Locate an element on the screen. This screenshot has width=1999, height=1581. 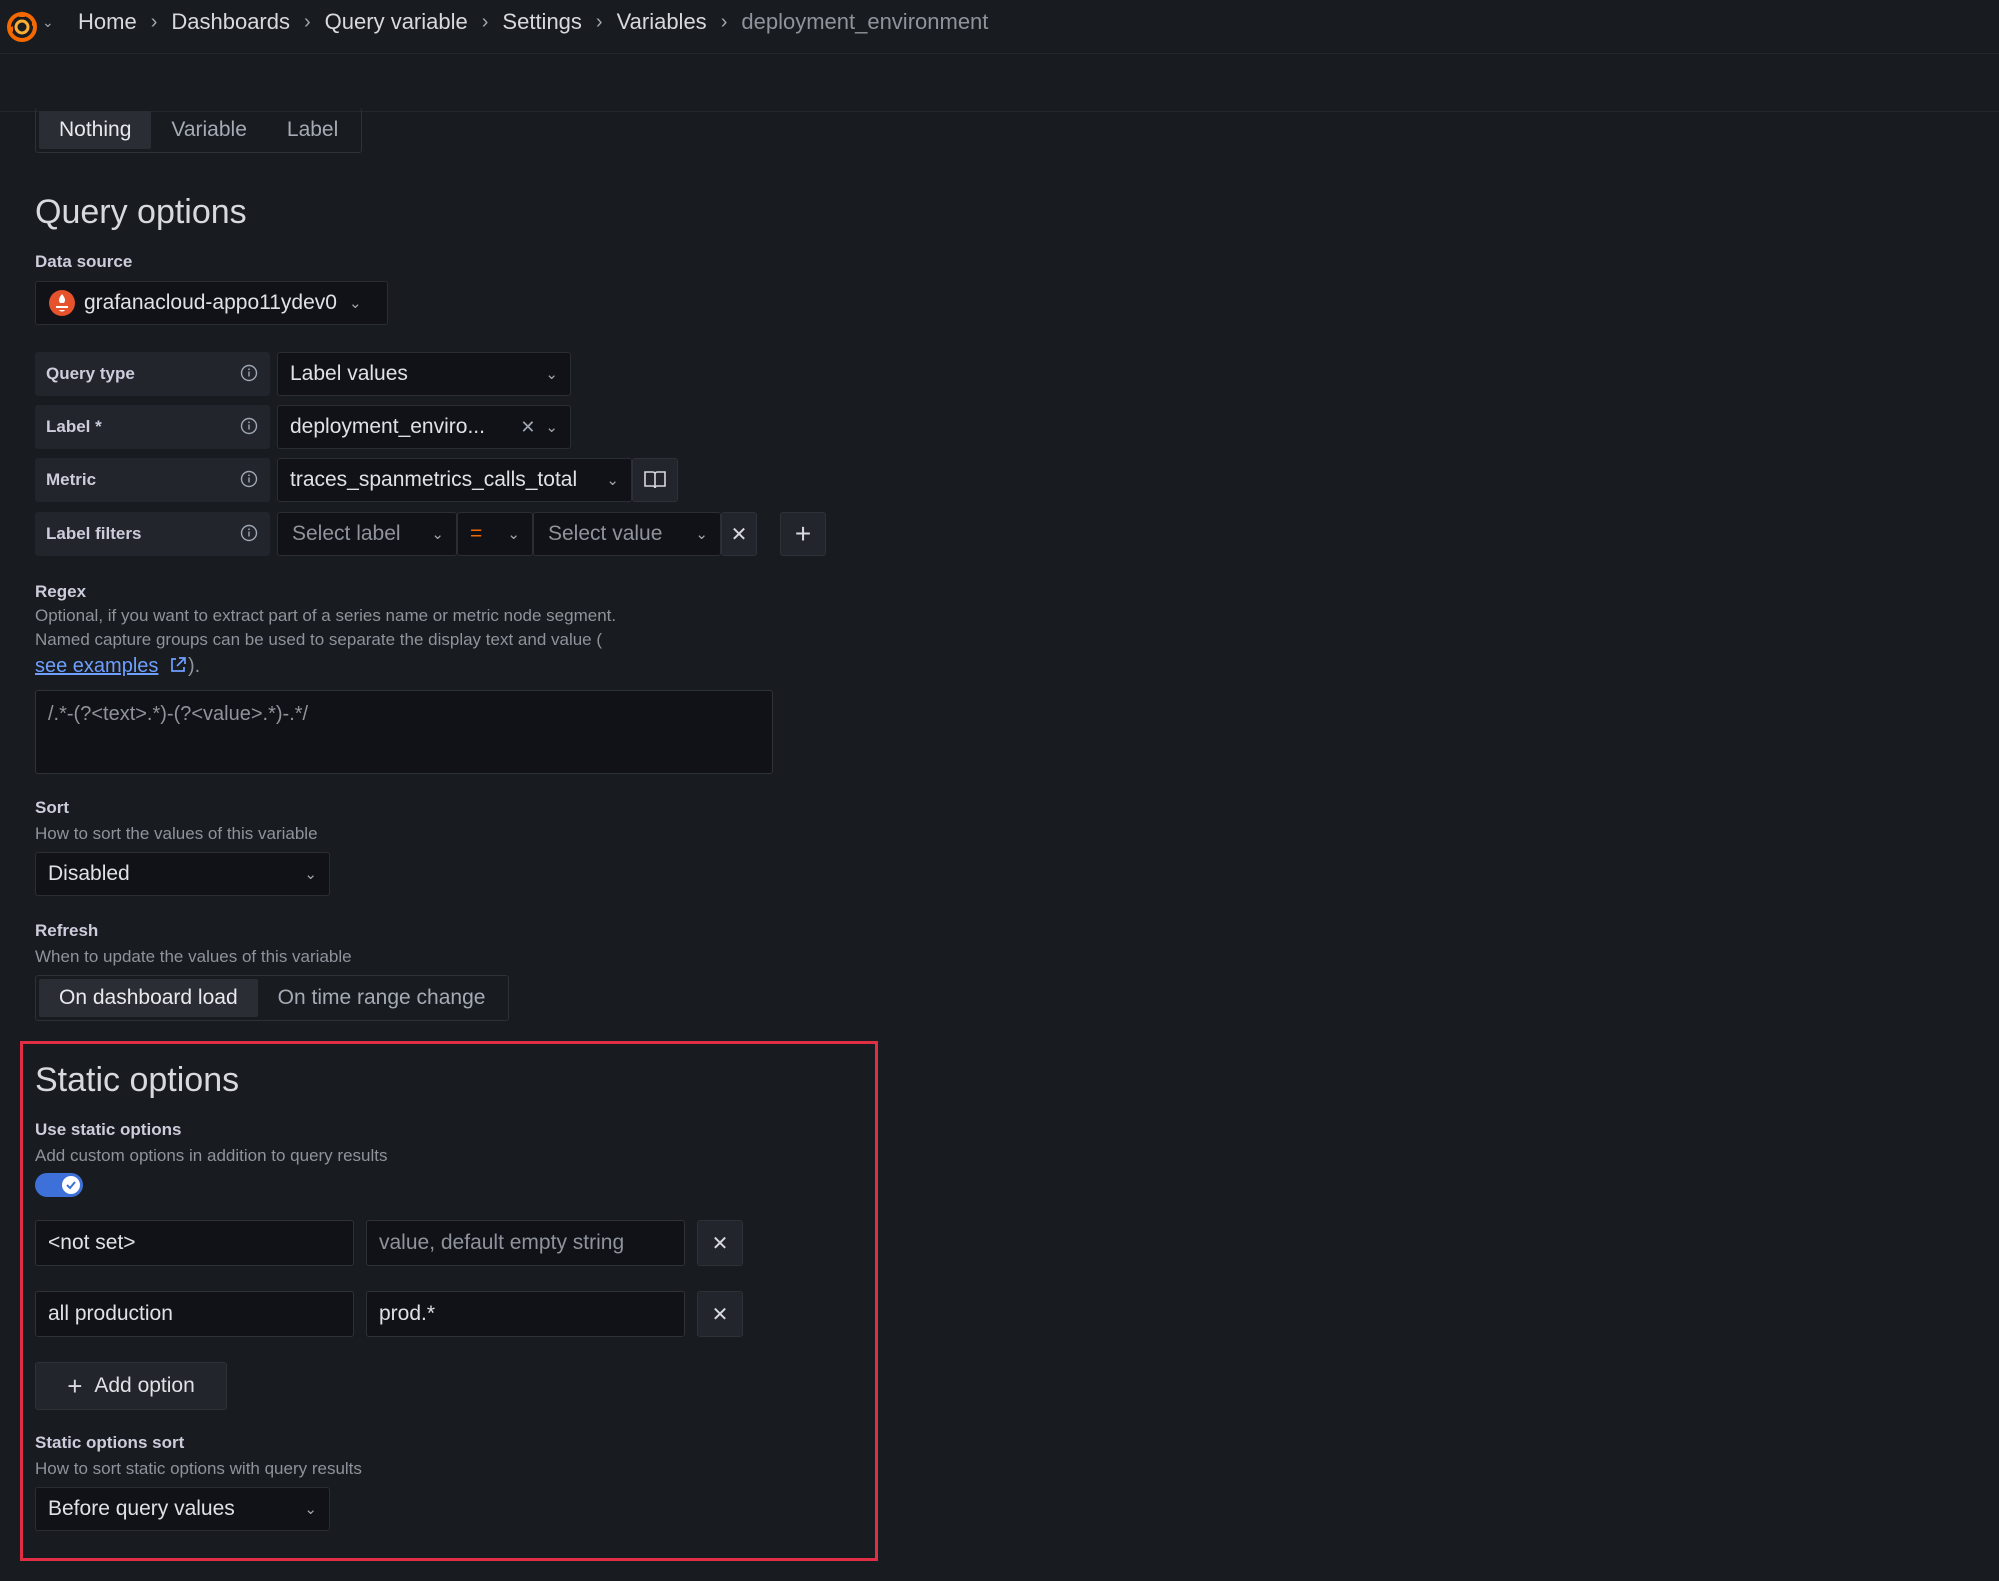
filter-value-select: Select value ⌄ is located at coordinates (627, 534).